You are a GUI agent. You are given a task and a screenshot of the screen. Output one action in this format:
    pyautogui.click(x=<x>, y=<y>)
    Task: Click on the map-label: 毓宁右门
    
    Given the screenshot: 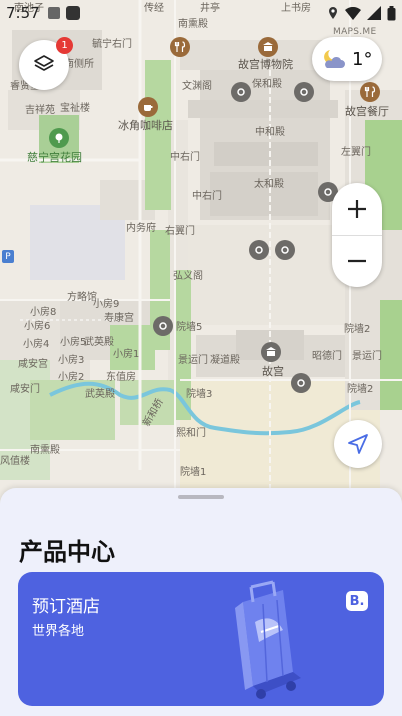 What is the action you would take?
    pyautogui.click(x=112, y=44)
    